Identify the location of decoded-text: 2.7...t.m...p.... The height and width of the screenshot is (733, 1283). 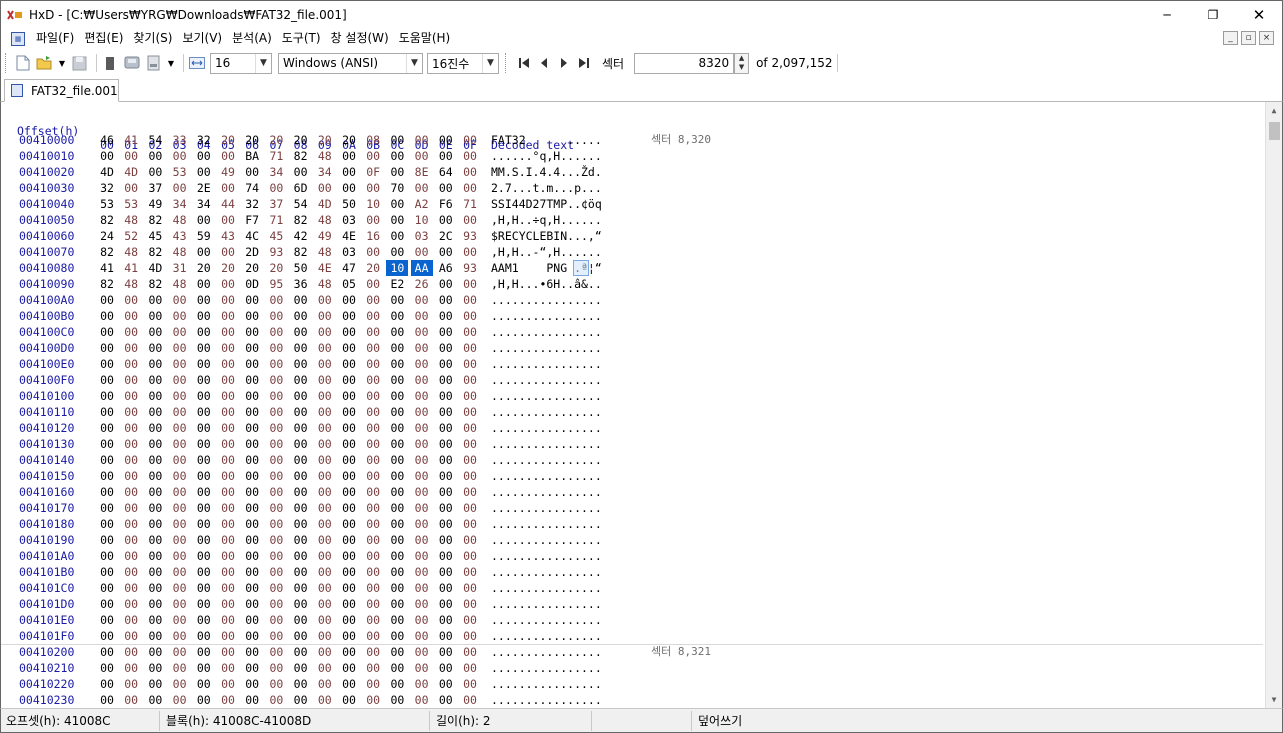
(546, 188).